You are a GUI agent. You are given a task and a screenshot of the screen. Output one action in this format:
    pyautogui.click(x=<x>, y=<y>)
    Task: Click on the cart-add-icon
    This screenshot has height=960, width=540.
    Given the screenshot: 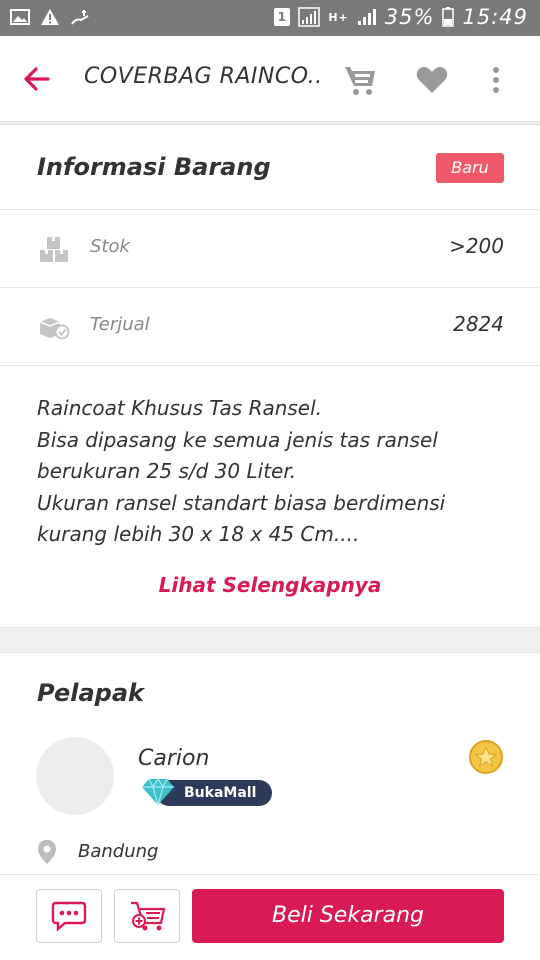 What is the action you would take?
    pyautogui.click(x=148, y=916)
    